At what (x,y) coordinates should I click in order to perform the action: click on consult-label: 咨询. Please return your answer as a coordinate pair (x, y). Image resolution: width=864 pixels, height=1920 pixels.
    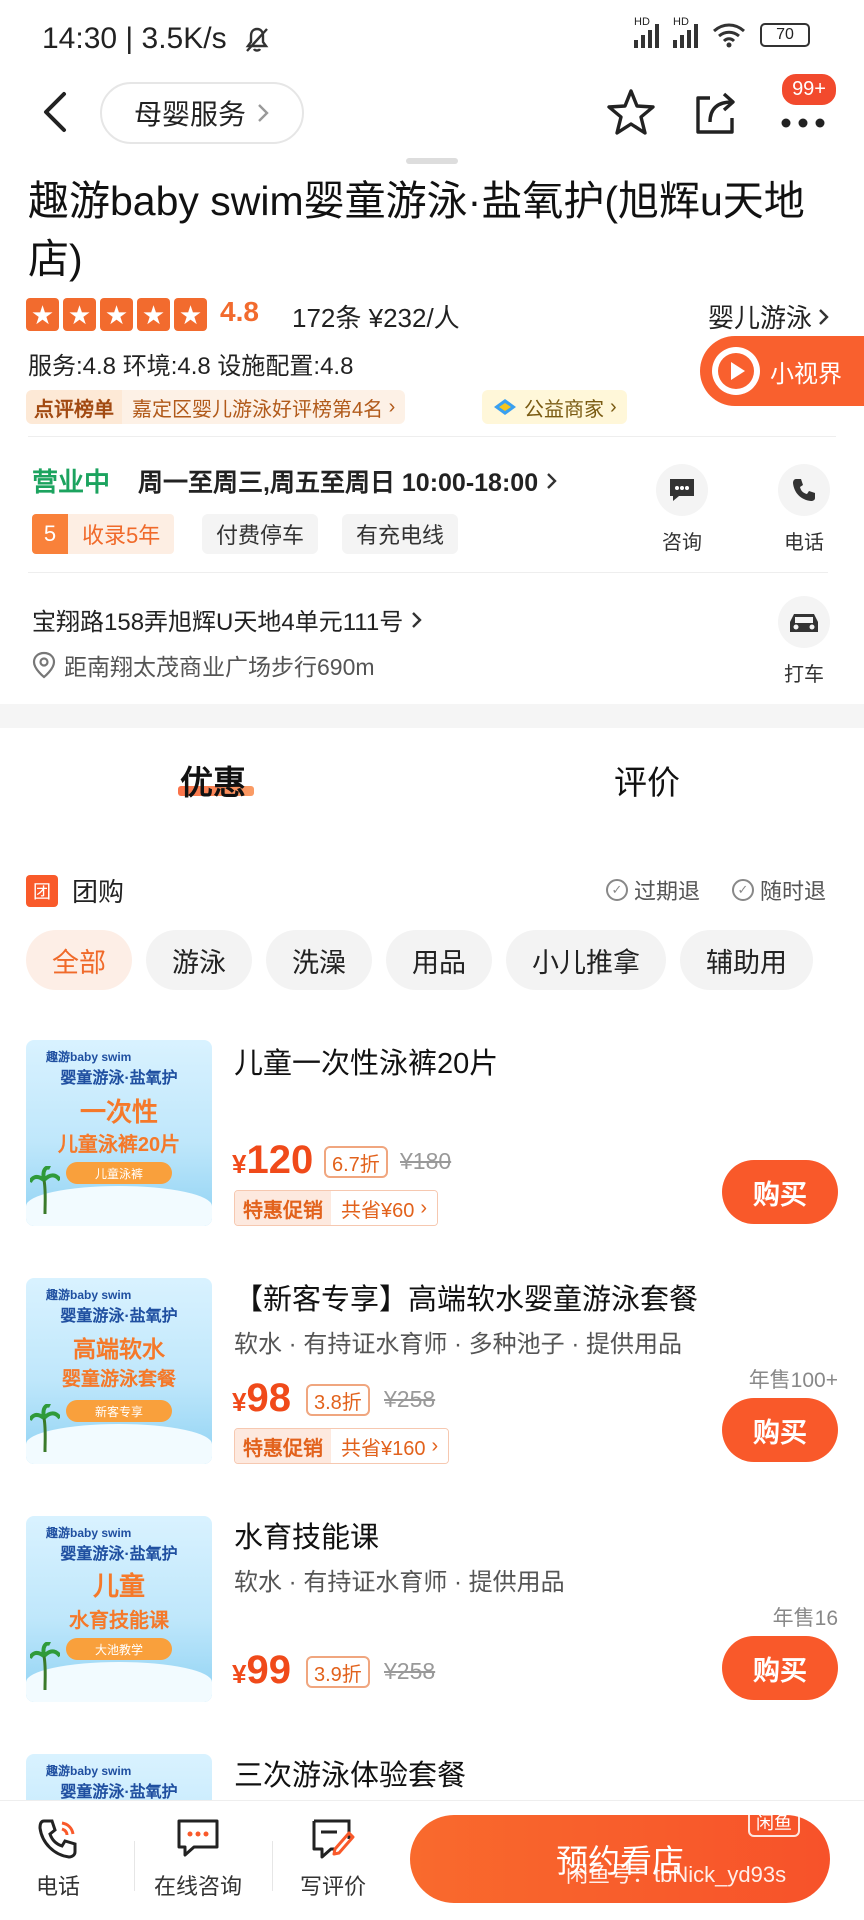
    Looking at the image, I should click on (682, 543).